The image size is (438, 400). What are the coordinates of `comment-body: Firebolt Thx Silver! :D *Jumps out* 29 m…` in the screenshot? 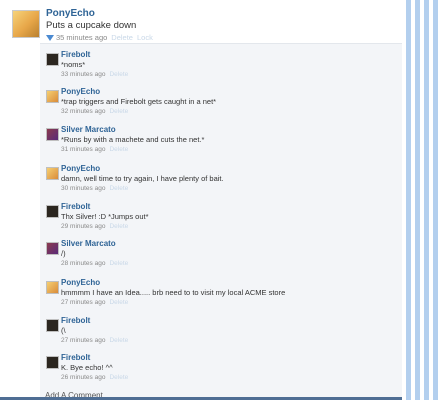 It's located at (105, 217).